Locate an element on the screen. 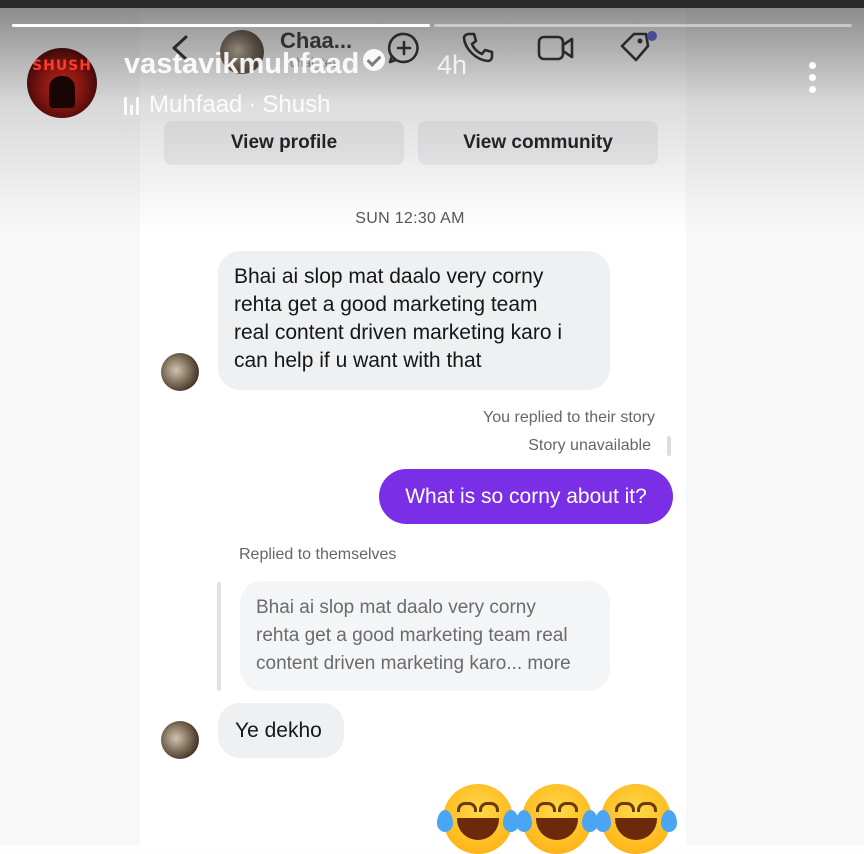  avatar-figure is located at coordinates (62, 92).